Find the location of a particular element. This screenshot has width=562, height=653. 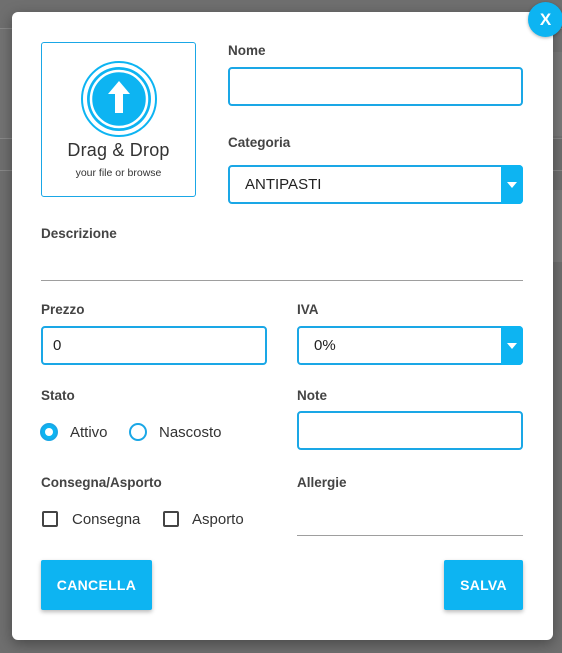

stato-label: Stato is located at coordinates (58, 395).